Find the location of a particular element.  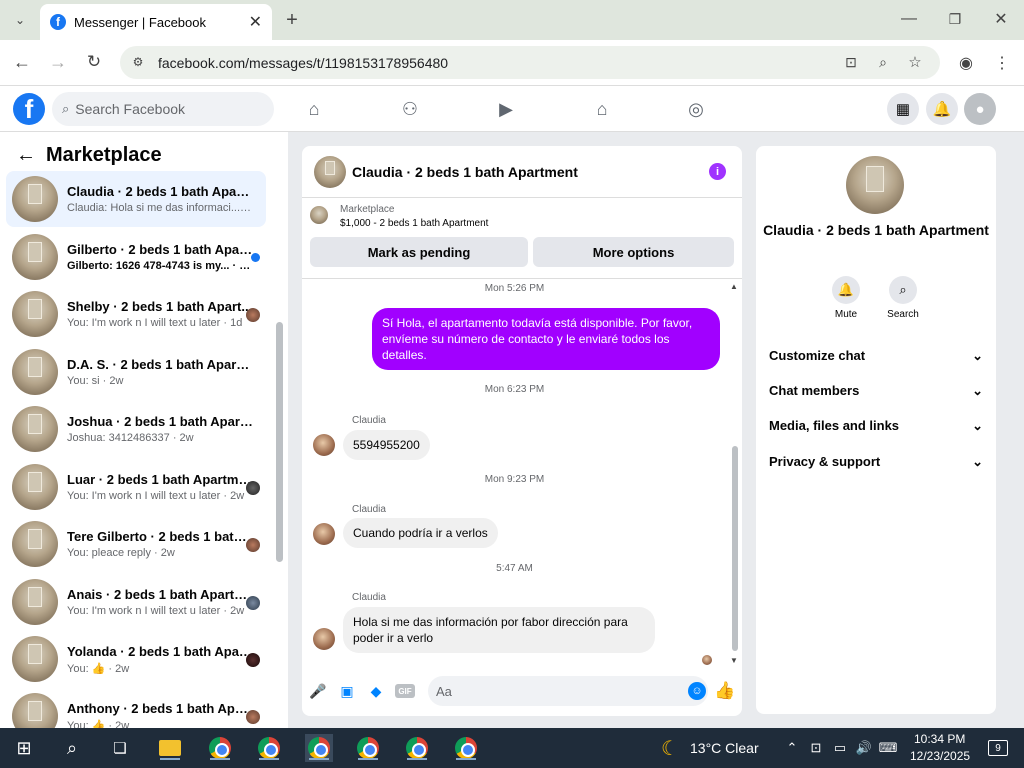

chat-avatar is located at coordinates (330, 171).